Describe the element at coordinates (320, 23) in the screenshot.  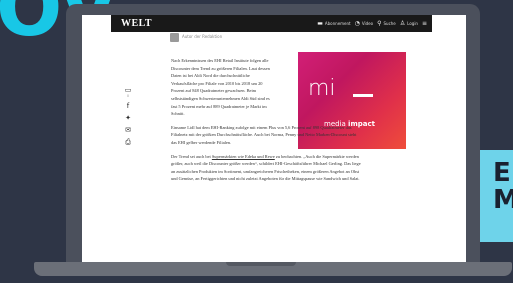
I see `document-icon: ▬` at that location.